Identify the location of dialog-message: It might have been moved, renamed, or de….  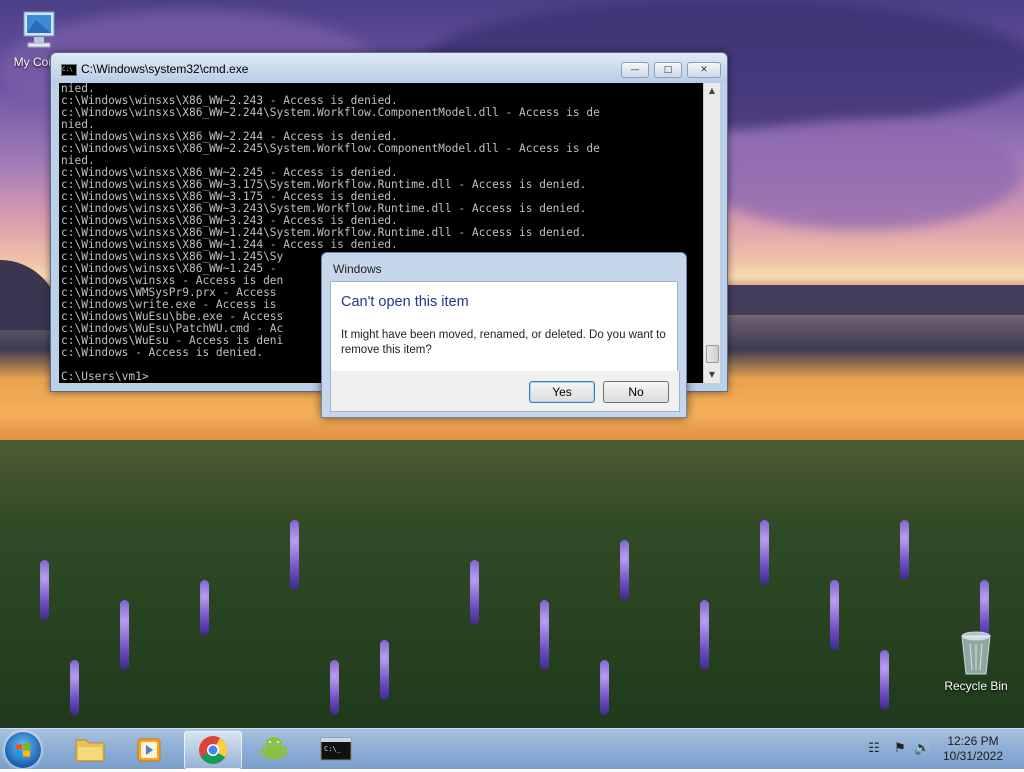
(503, 342).